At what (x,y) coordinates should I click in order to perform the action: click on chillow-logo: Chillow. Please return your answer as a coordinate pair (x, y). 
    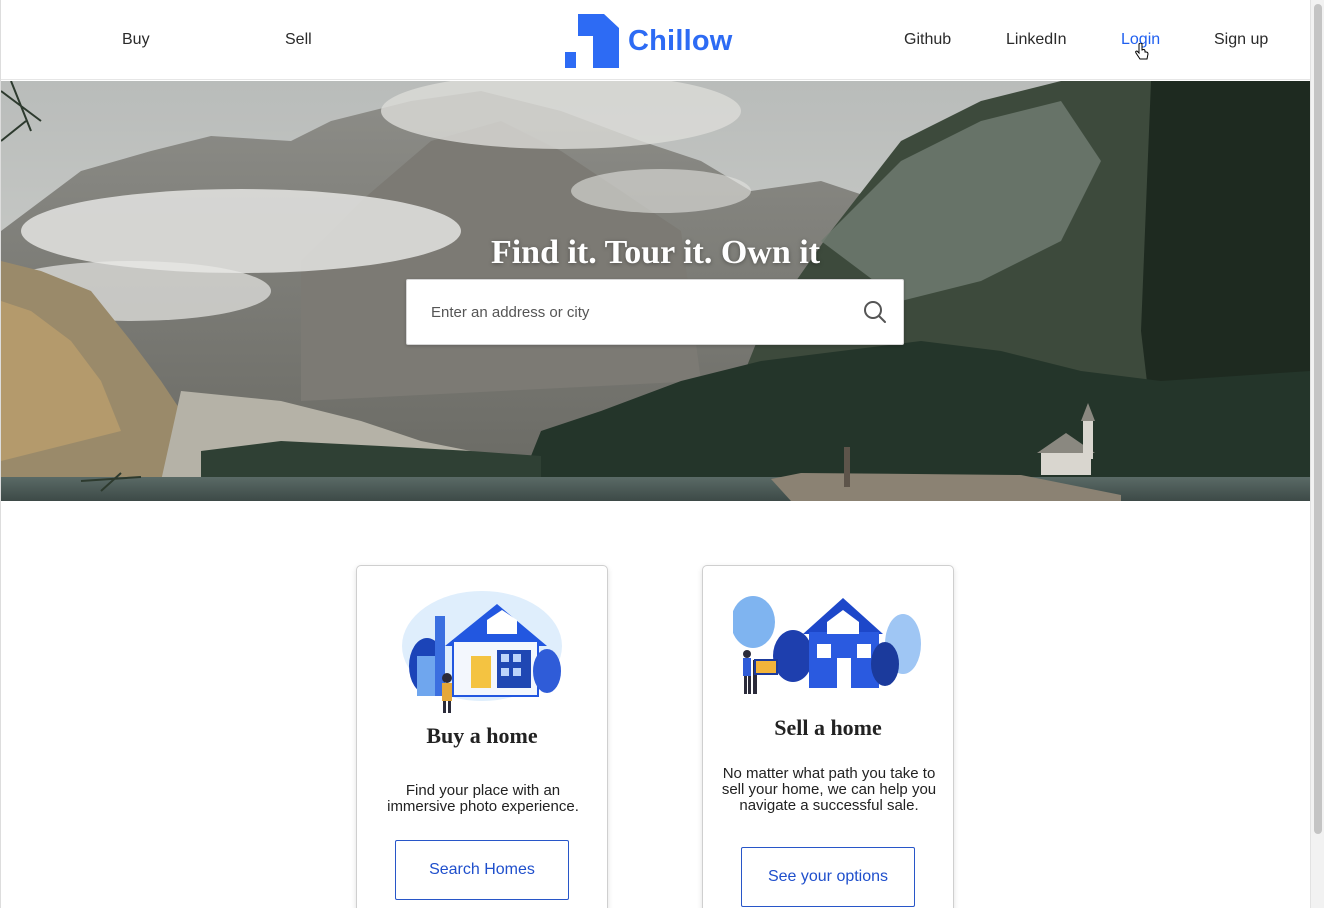
    Looking at the image, I should click on (648, 41).